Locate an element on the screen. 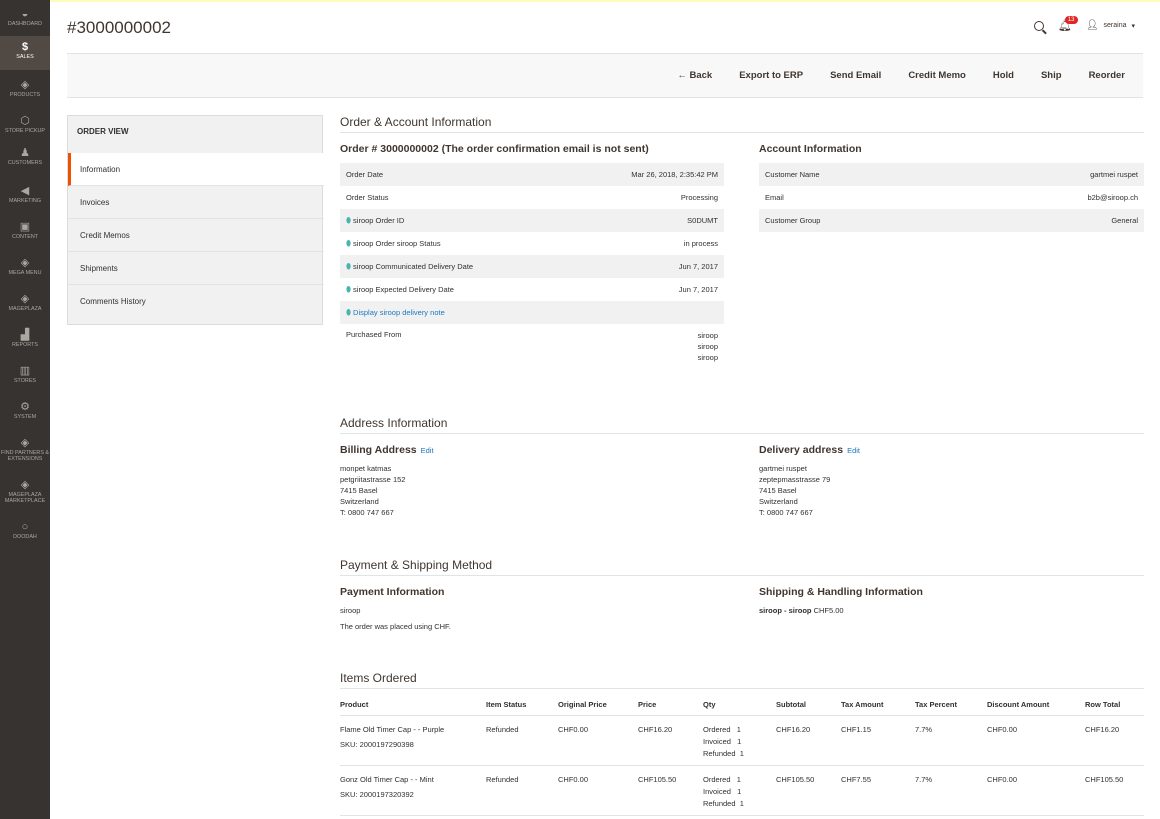  nav-store-pickup: ⬡ Store Pickup is located at coordinates (25, 124).